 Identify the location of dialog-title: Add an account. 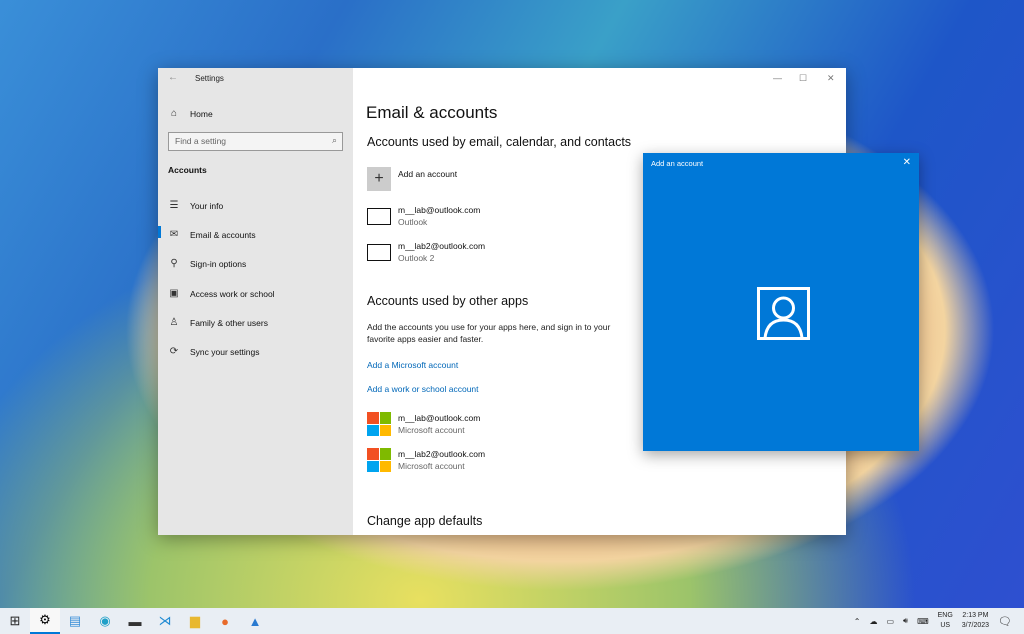
(677, 163).